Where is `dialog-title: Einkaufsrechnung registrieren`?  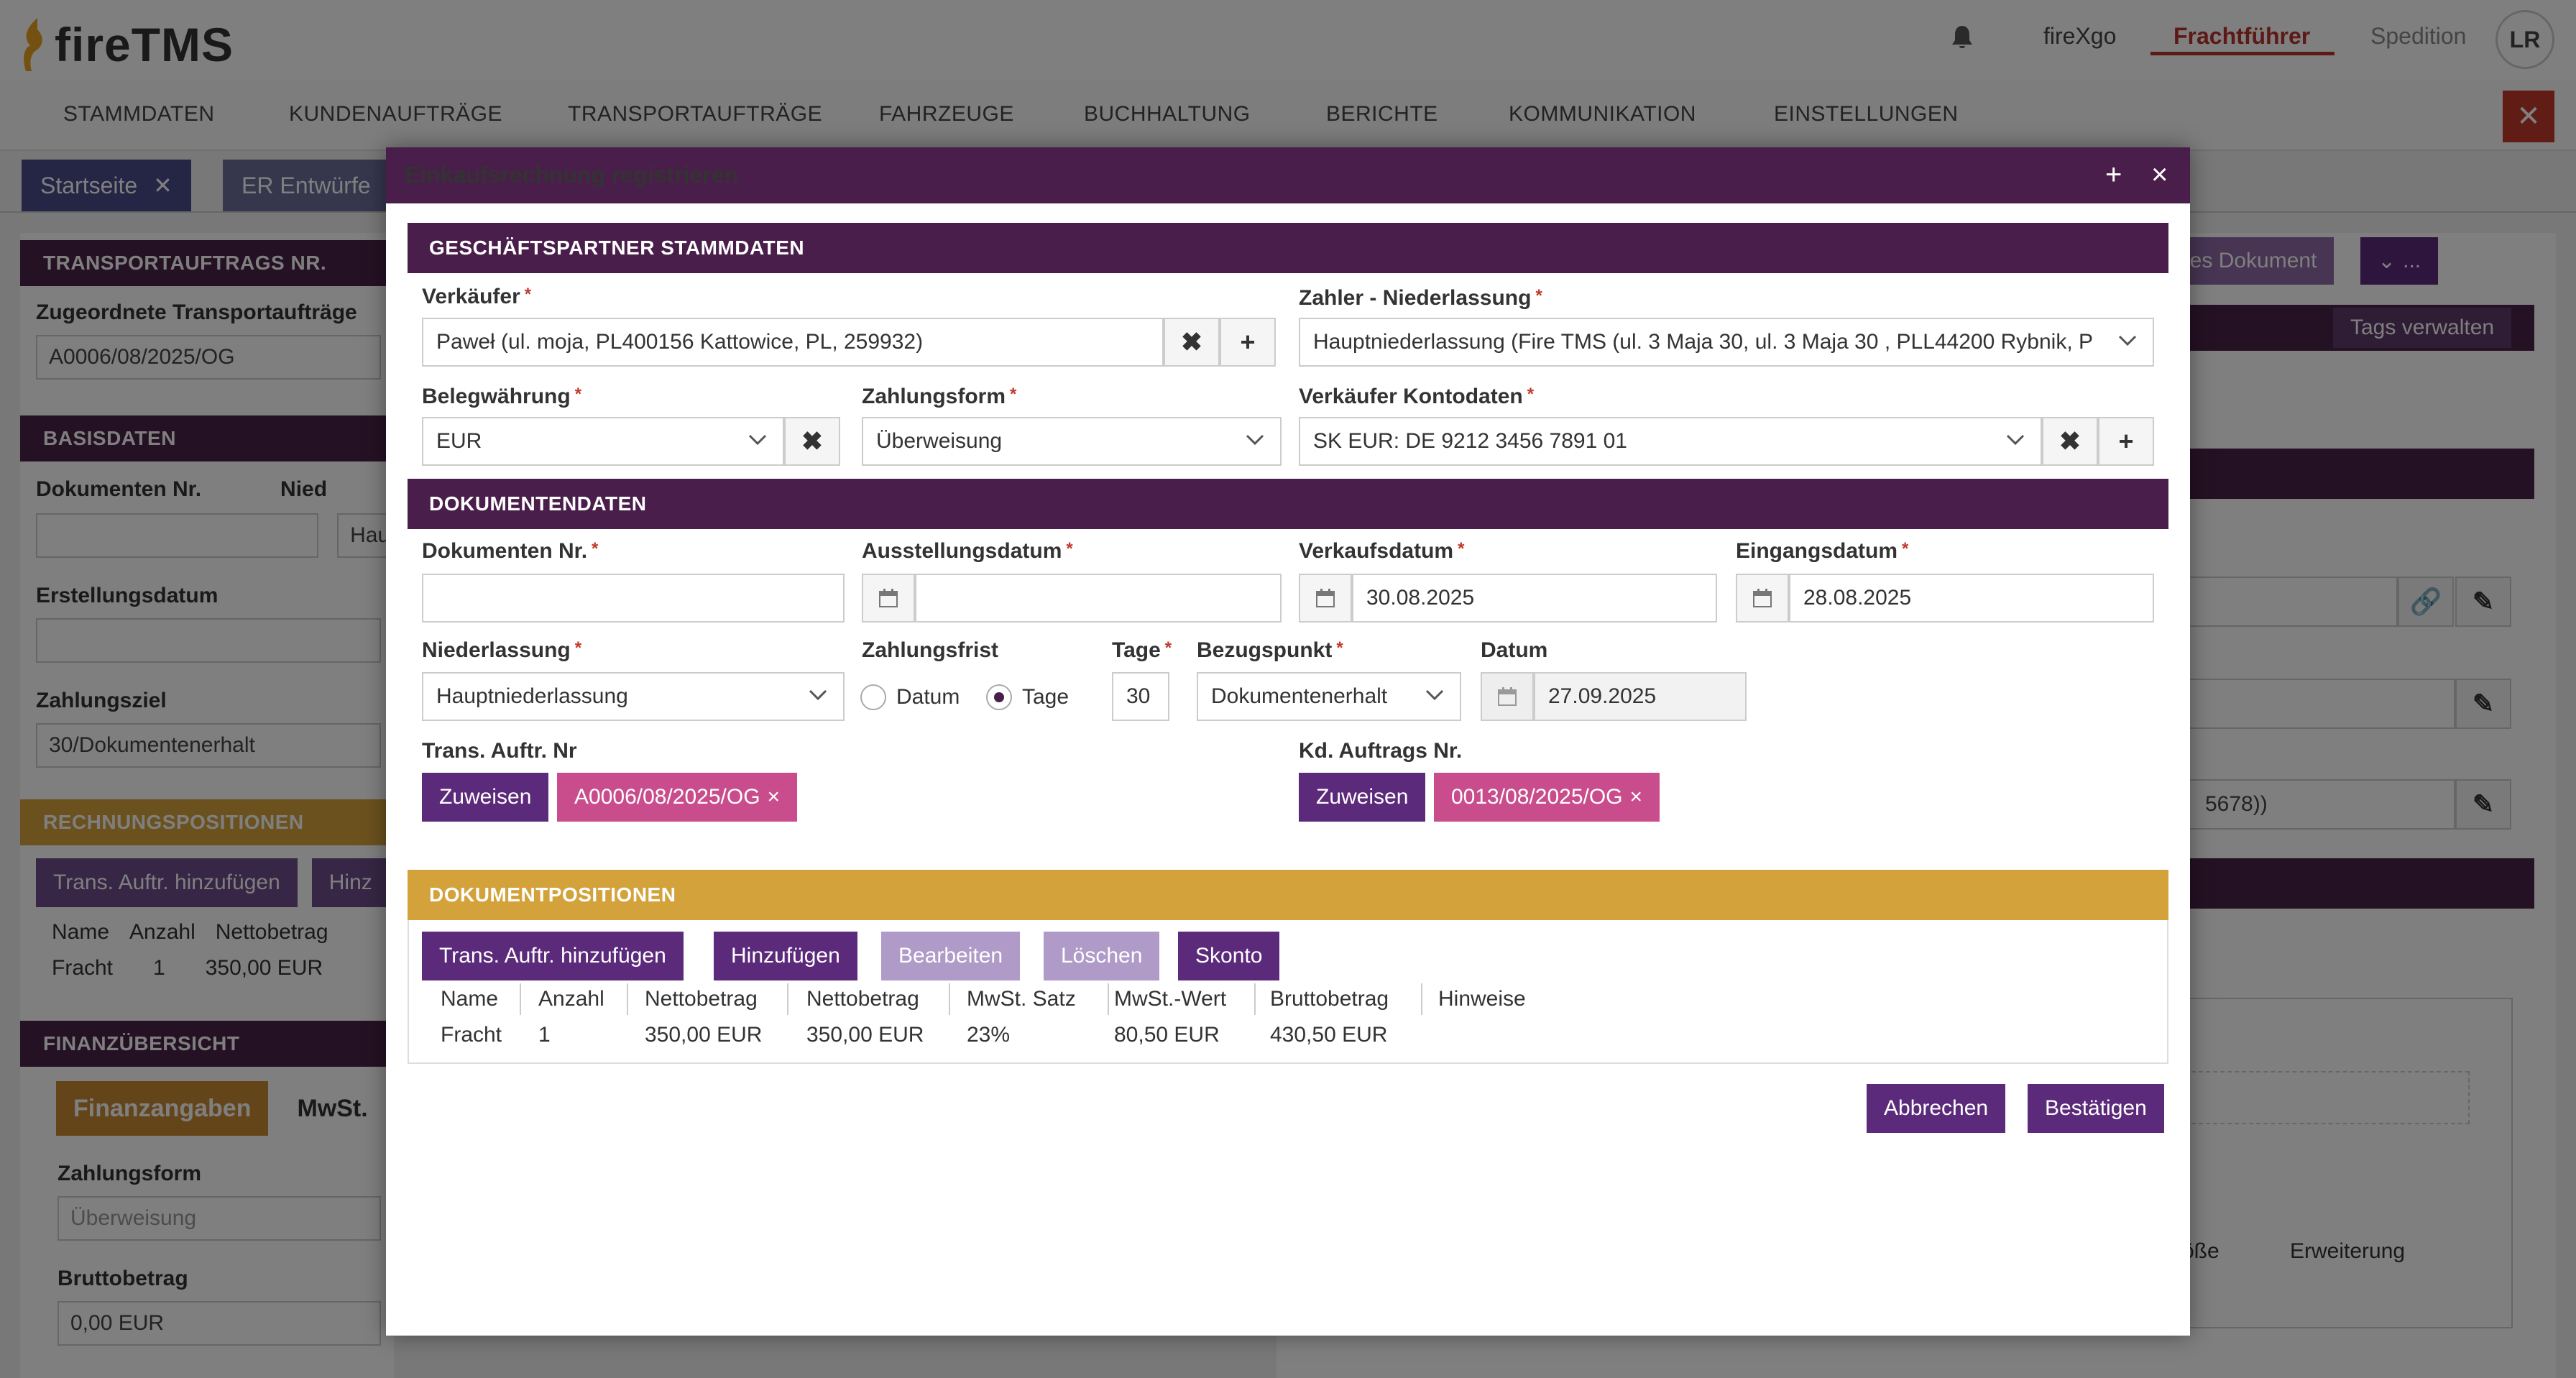 dialog-title: Einkaufsrechnung registrieren is located at coordinates (572, 175).